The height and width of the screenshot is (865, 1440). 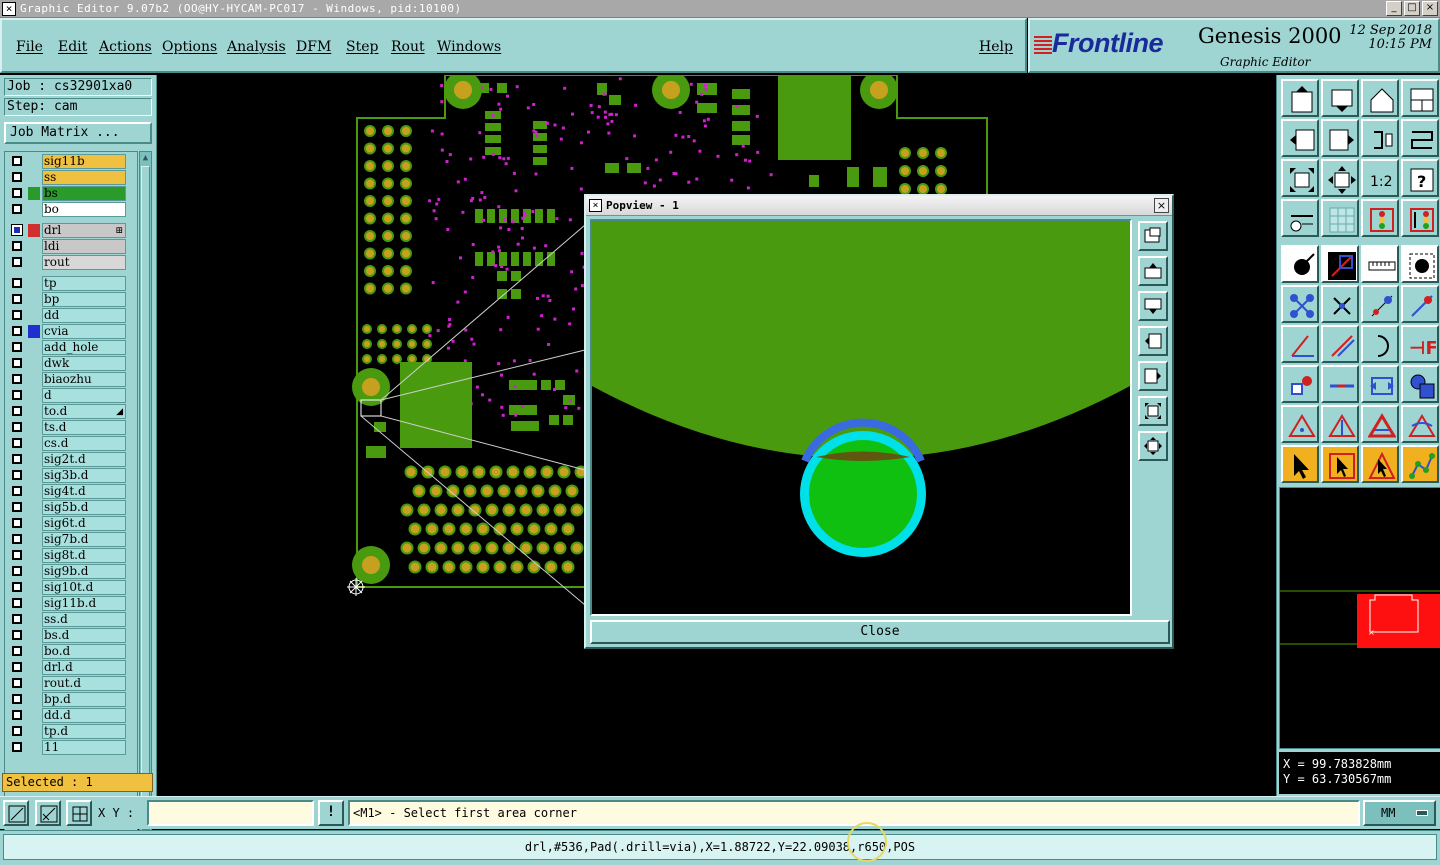 I want to click on layer-name: cvia, so click(x=84, y=331).